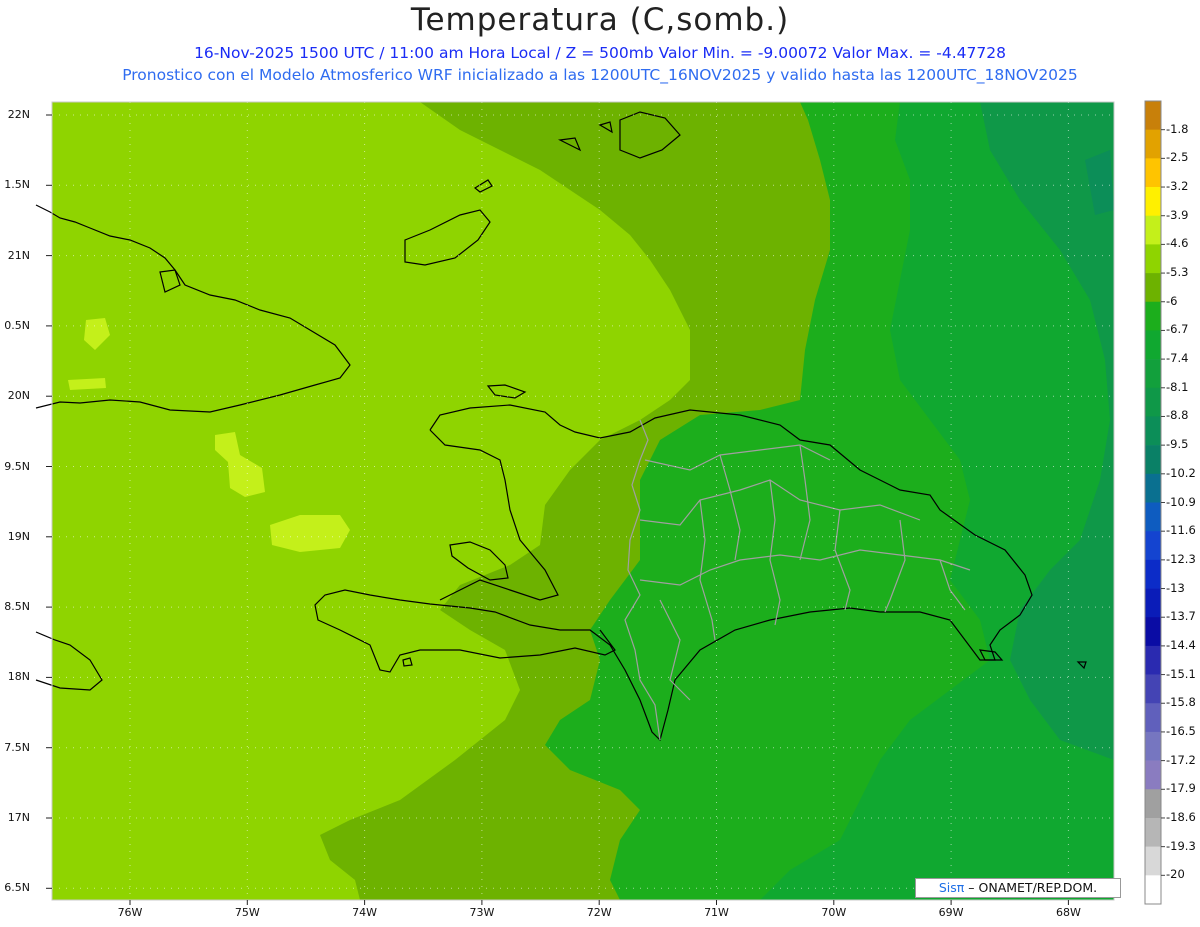  I want to click on lat-tick-label: 8.5N, so click(17, 607).